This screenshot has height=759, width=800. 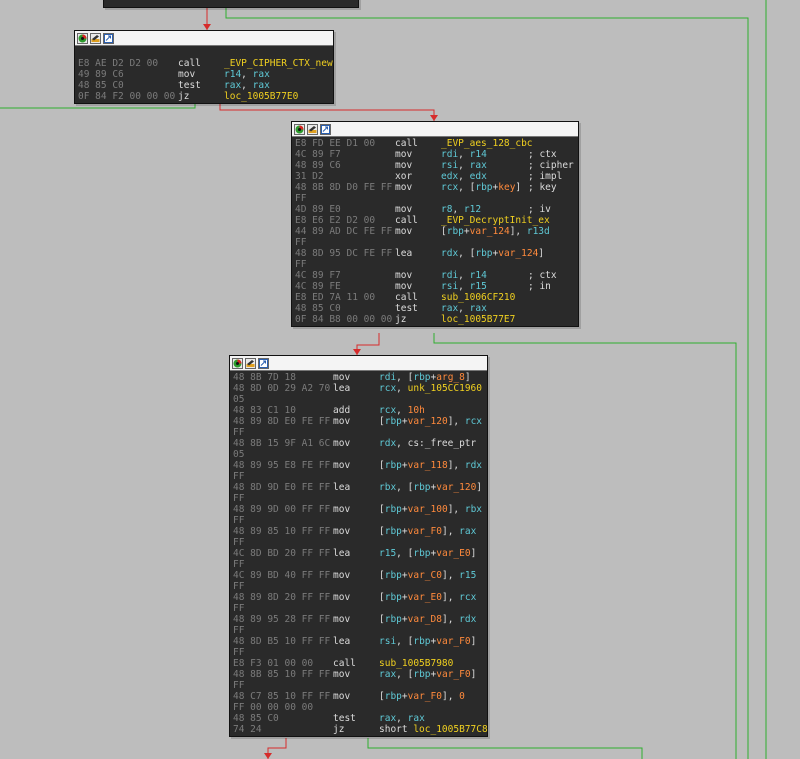 What do you see at coordinates (278, 63) in the screenshot?
I see `symbol-ref: _EVP_CIPHER_CTX_new` at bounding box center [278, 63].